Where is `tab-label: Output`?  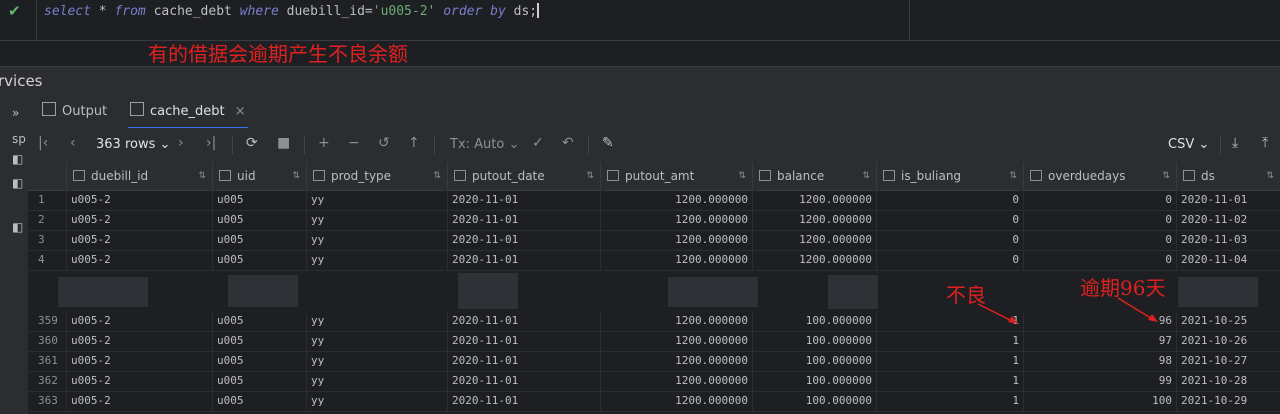
tab-label: Output is located at coordinates (85, 111).